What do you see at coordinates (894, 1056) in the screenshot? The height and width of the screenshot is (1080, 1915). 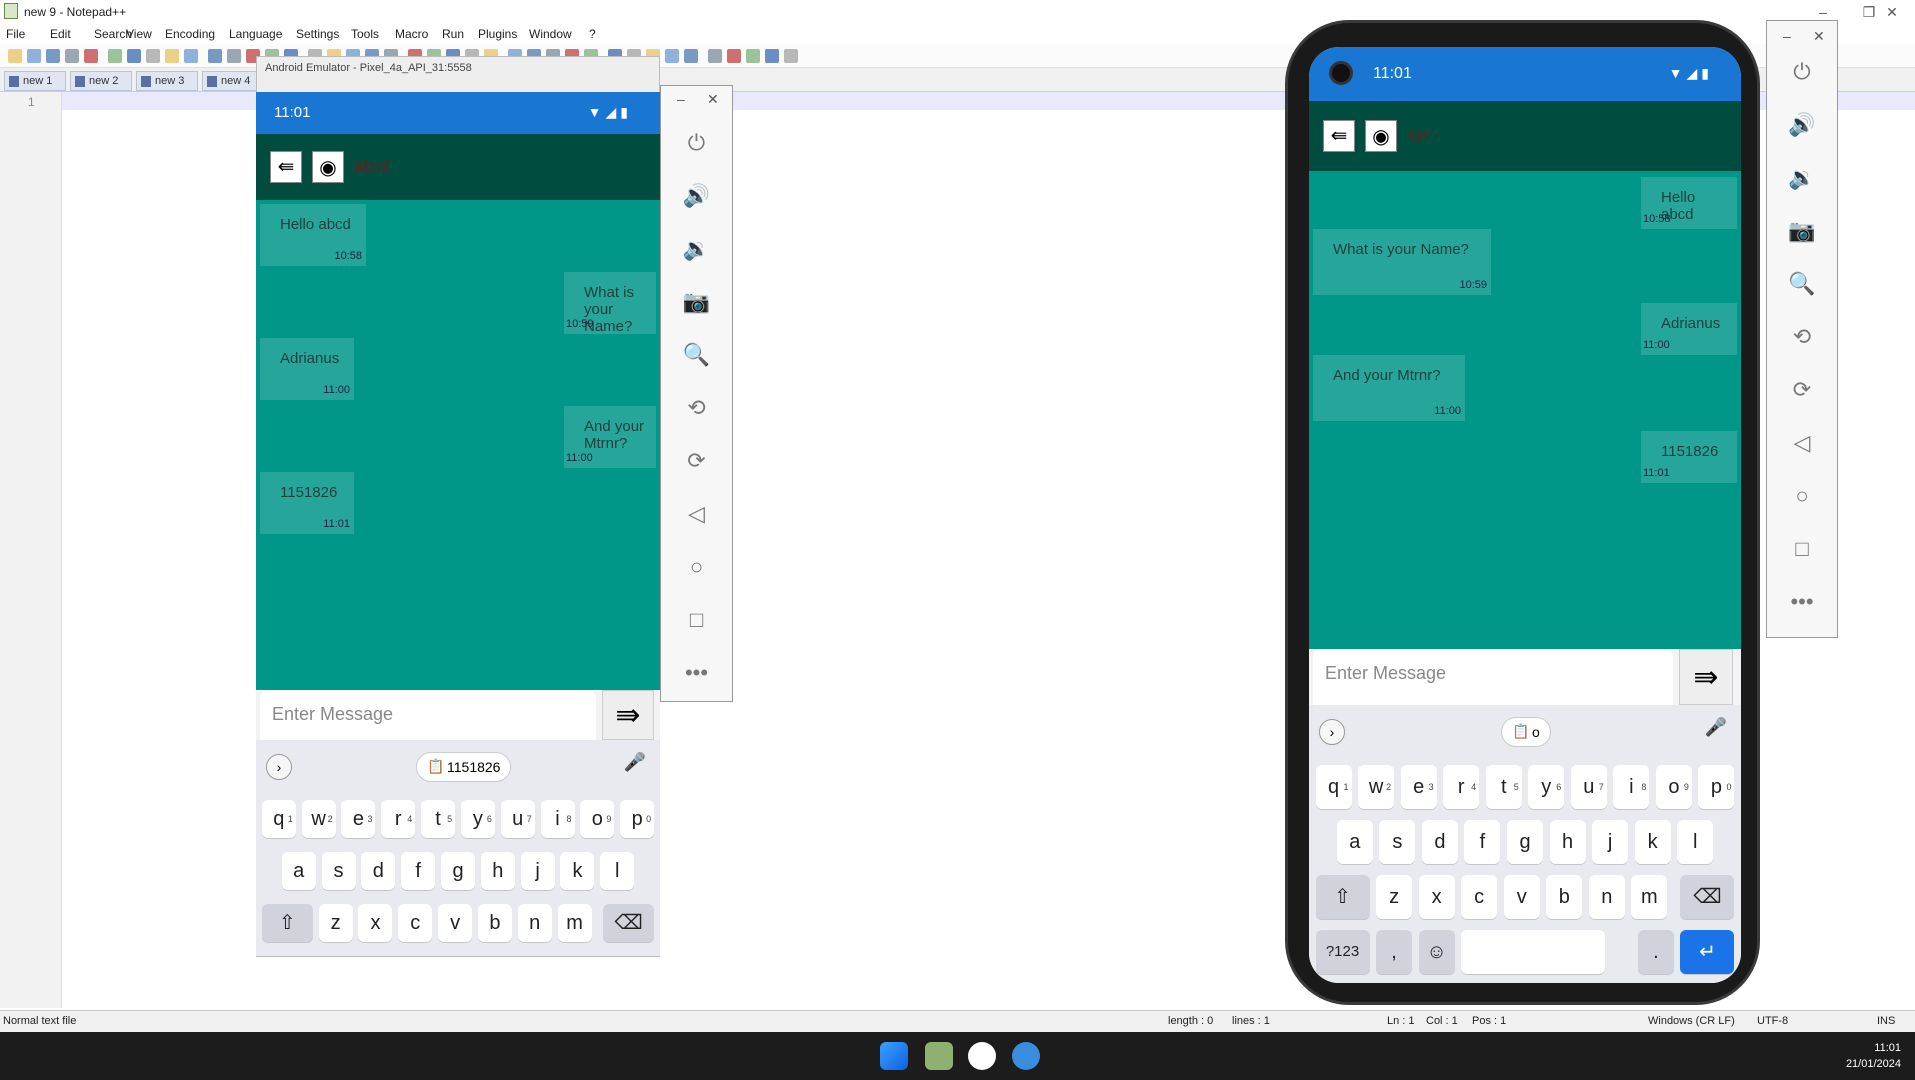 I see `start-icon` at bounding box center [894, 1056].